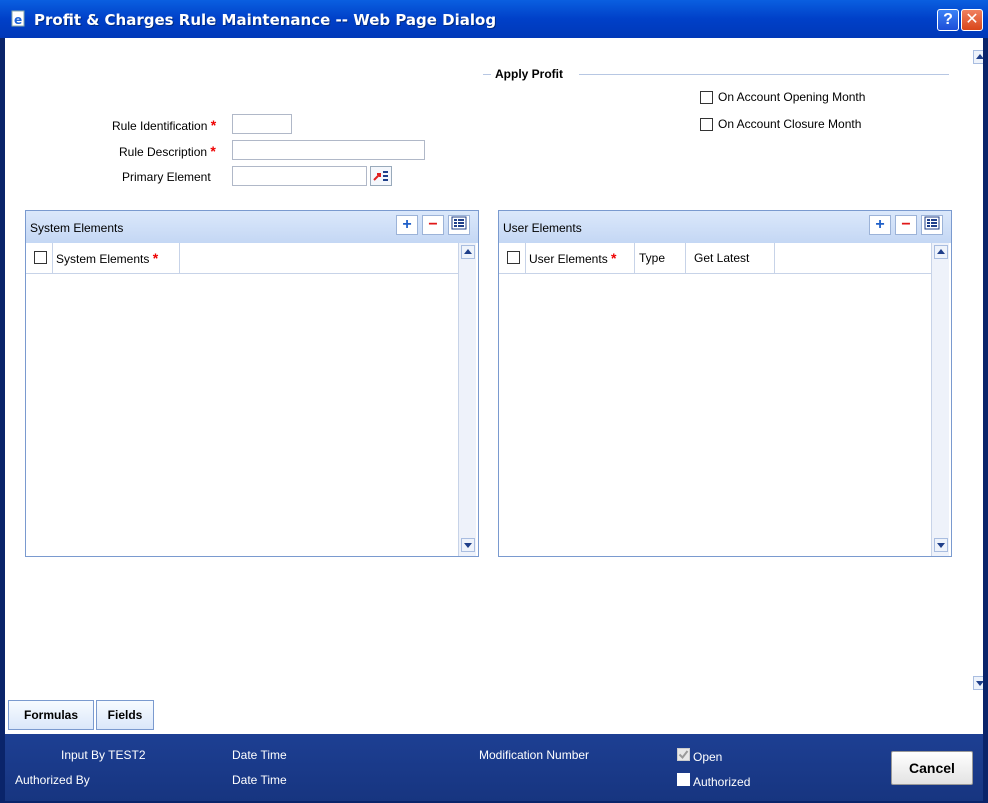  I want to click on rule-identification-input, so click(262, 124).